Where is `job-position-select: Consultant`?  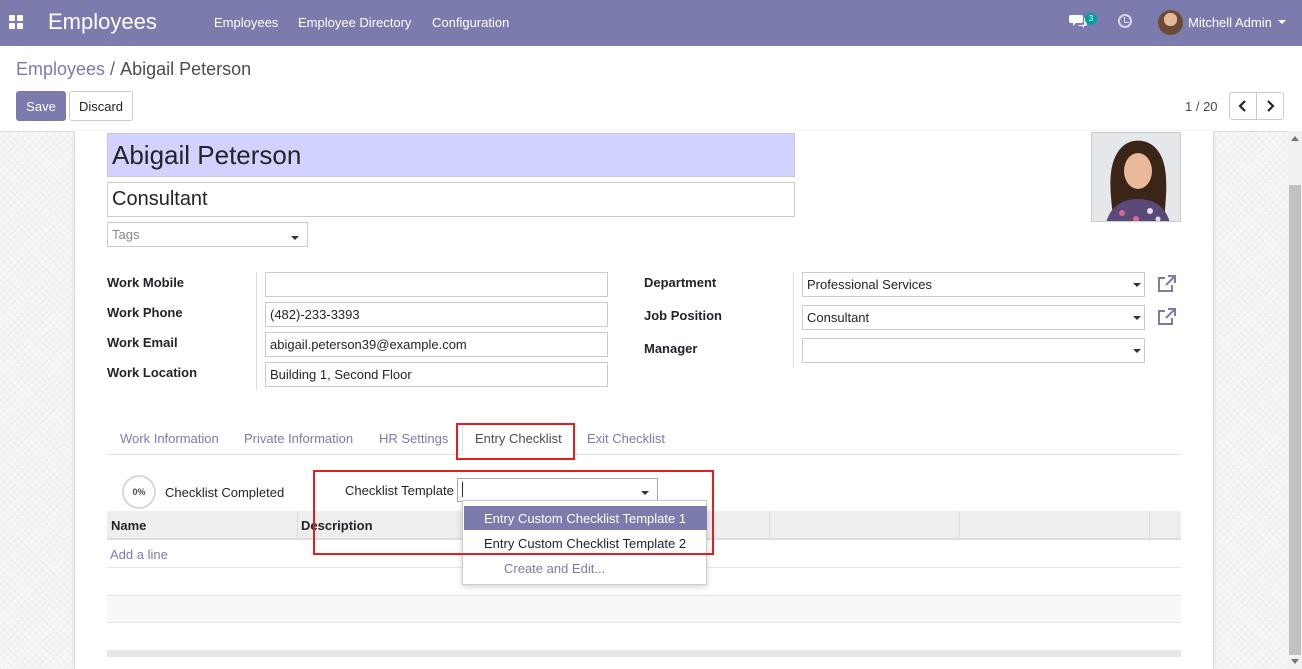 job-position-select: Consultant is located at coordinates (973, 317).